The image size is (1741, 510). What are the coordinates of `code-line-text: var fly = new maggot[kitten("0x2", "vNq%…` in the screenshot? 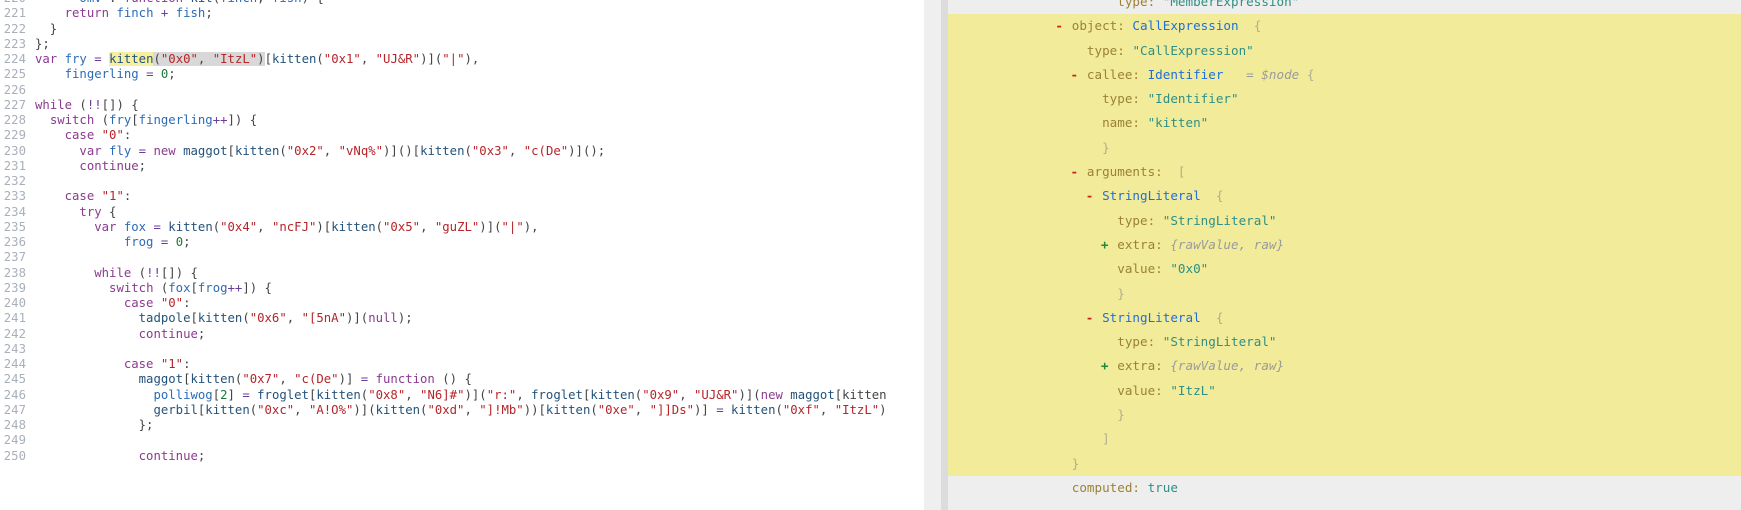 It's located at (479, 151).